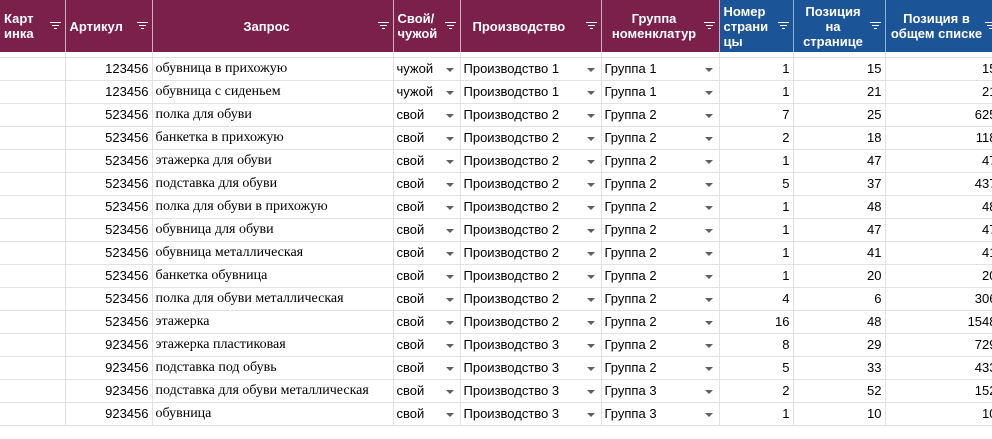 The width and height of the screenshot is (992, 439). Describe the element at coordinates (839, 391) in the screenshot. I see `position-page-cell: 52` at that location.